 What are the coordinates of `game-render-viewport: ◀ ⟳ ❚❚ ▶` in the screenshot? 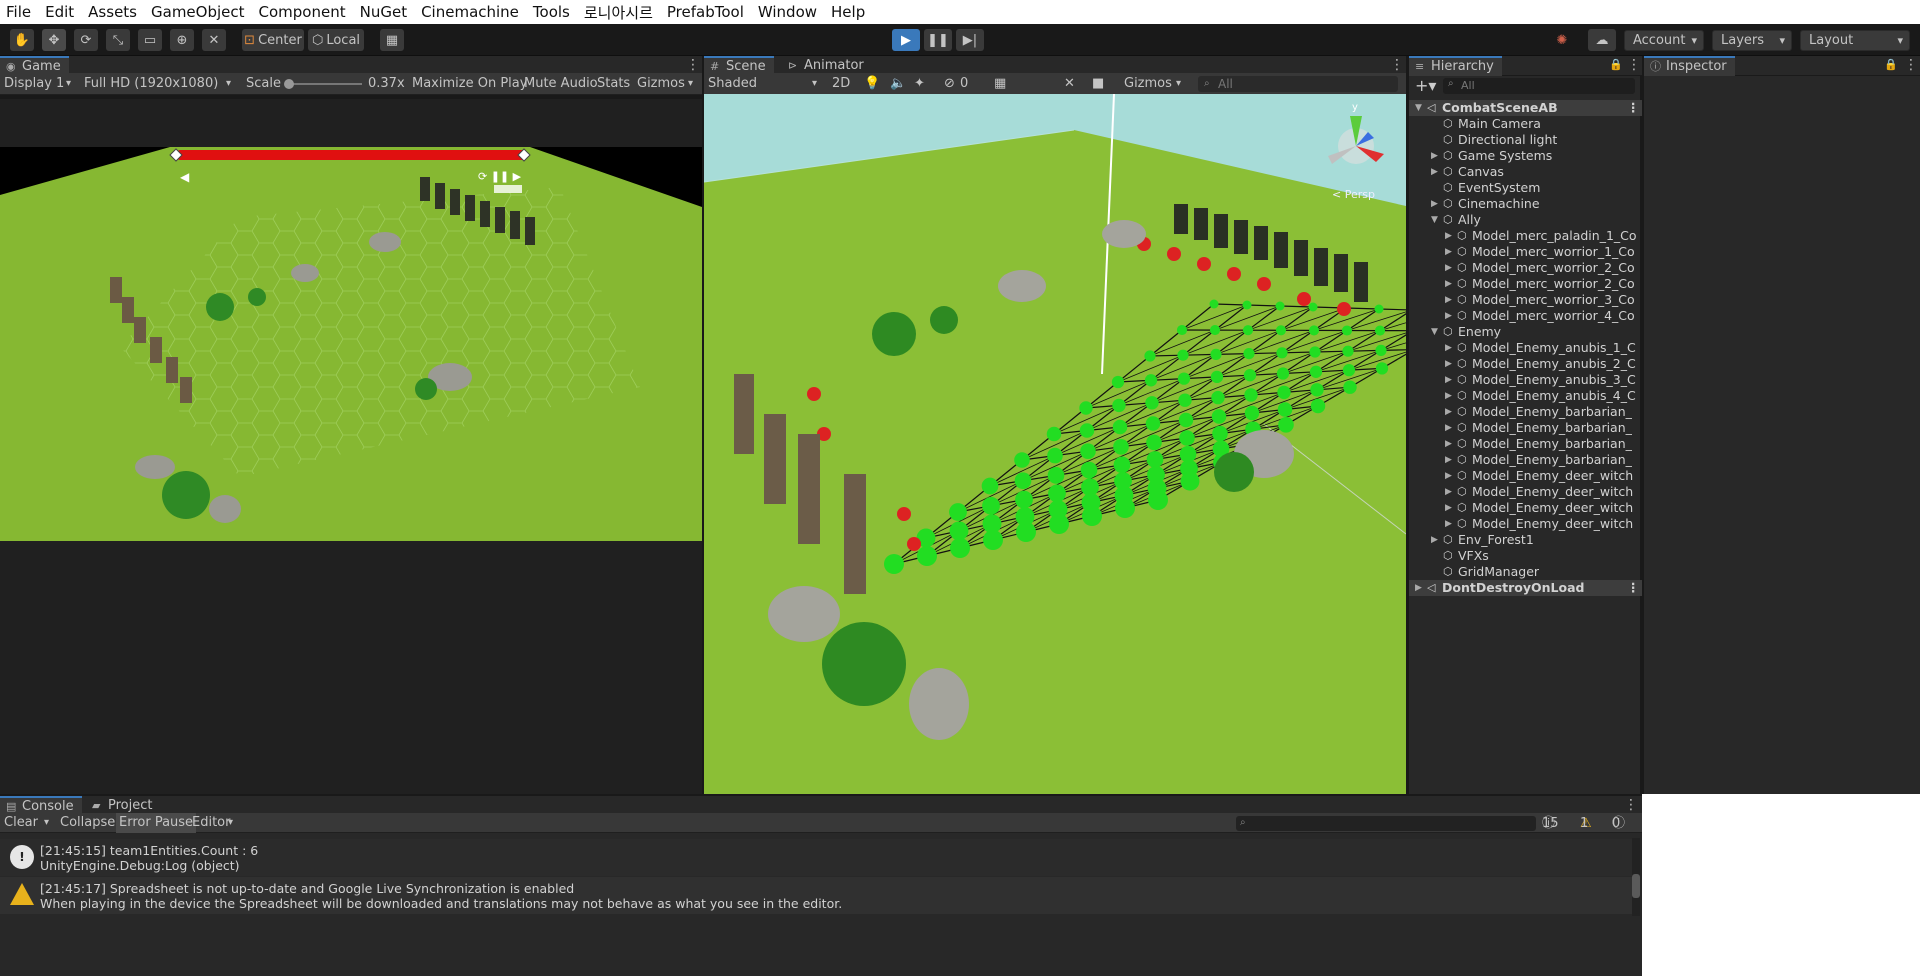 It's located at (351, 344).